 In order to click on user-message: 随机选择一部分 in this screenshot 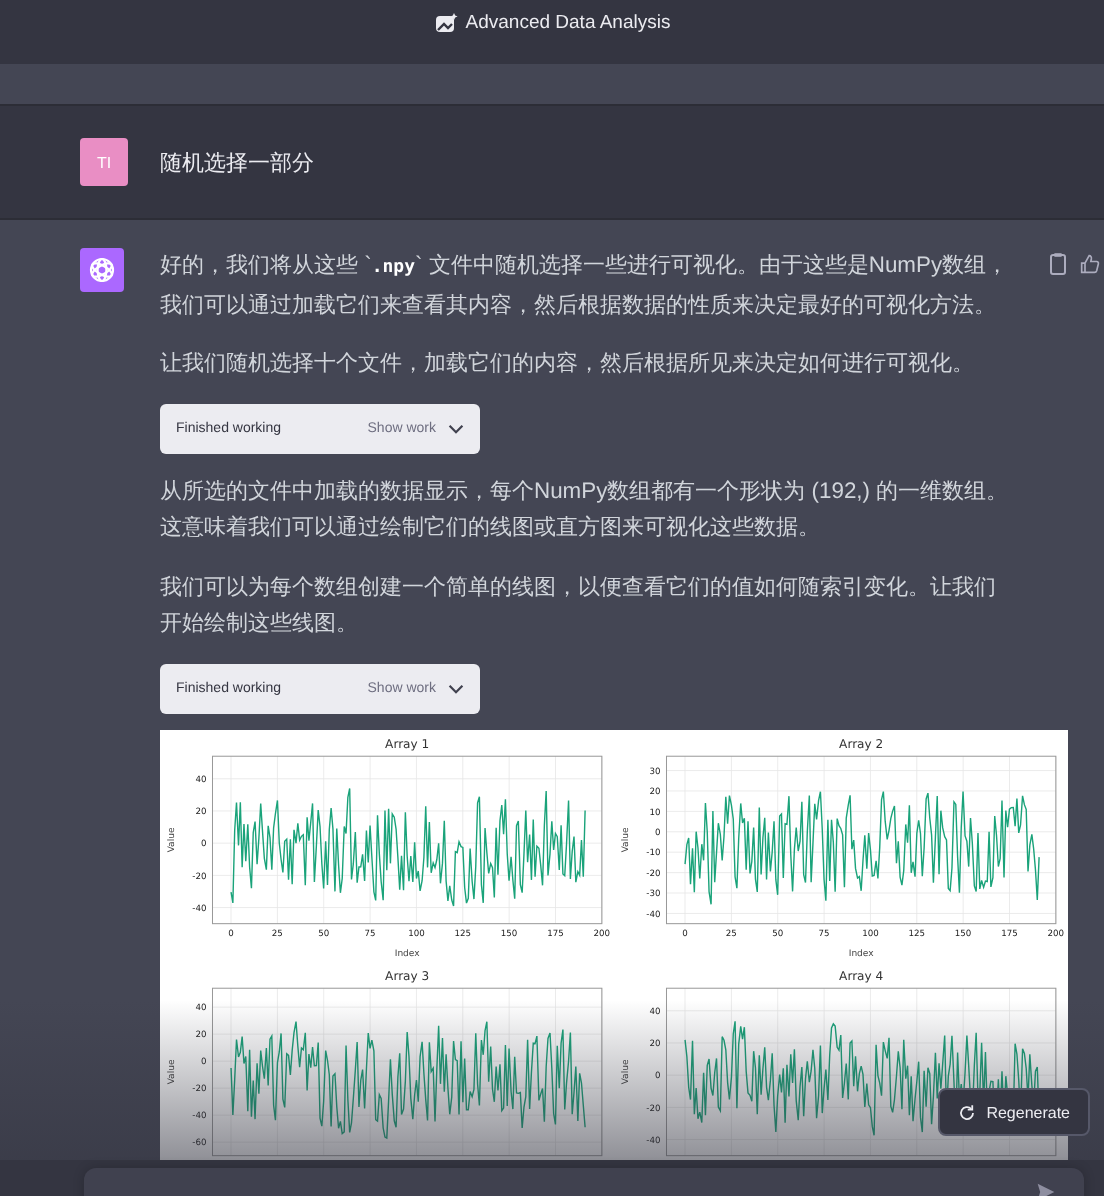, I will do `click(237, 163)`.